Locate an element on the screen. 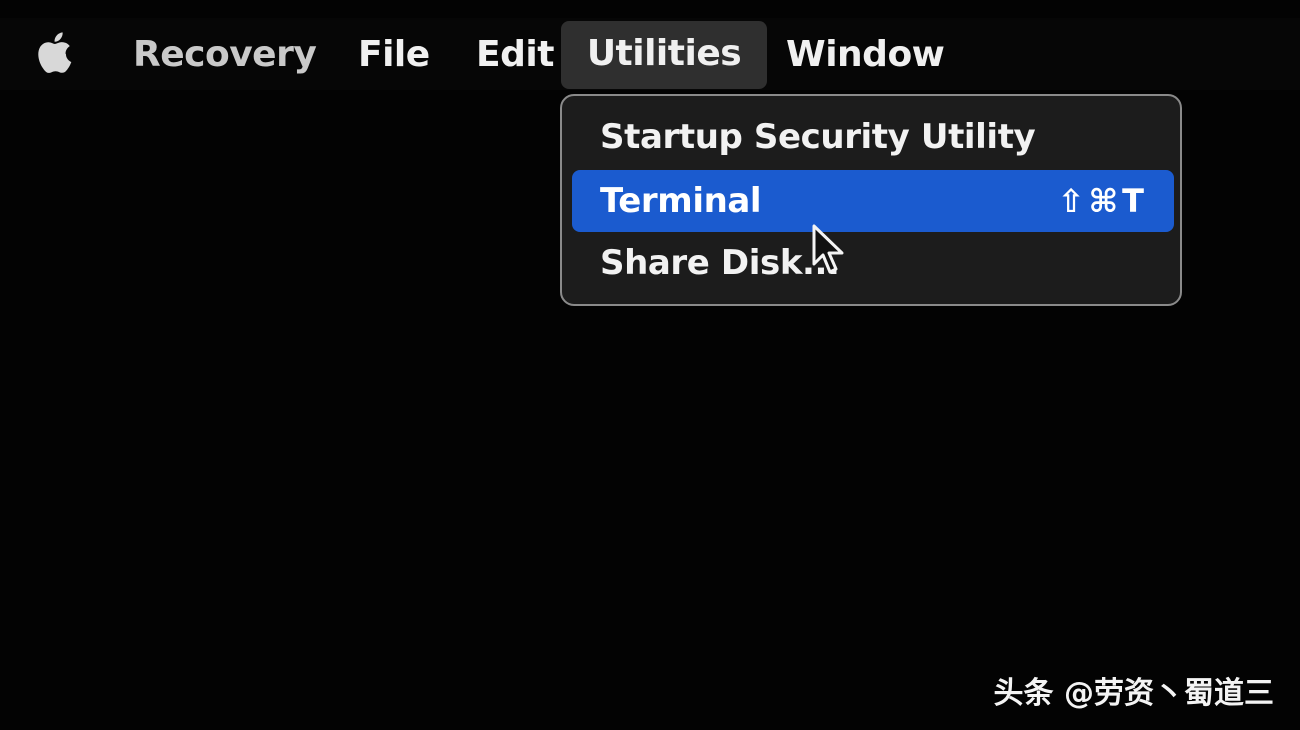  apple-logo-icon is located at coordinates (58, 52).